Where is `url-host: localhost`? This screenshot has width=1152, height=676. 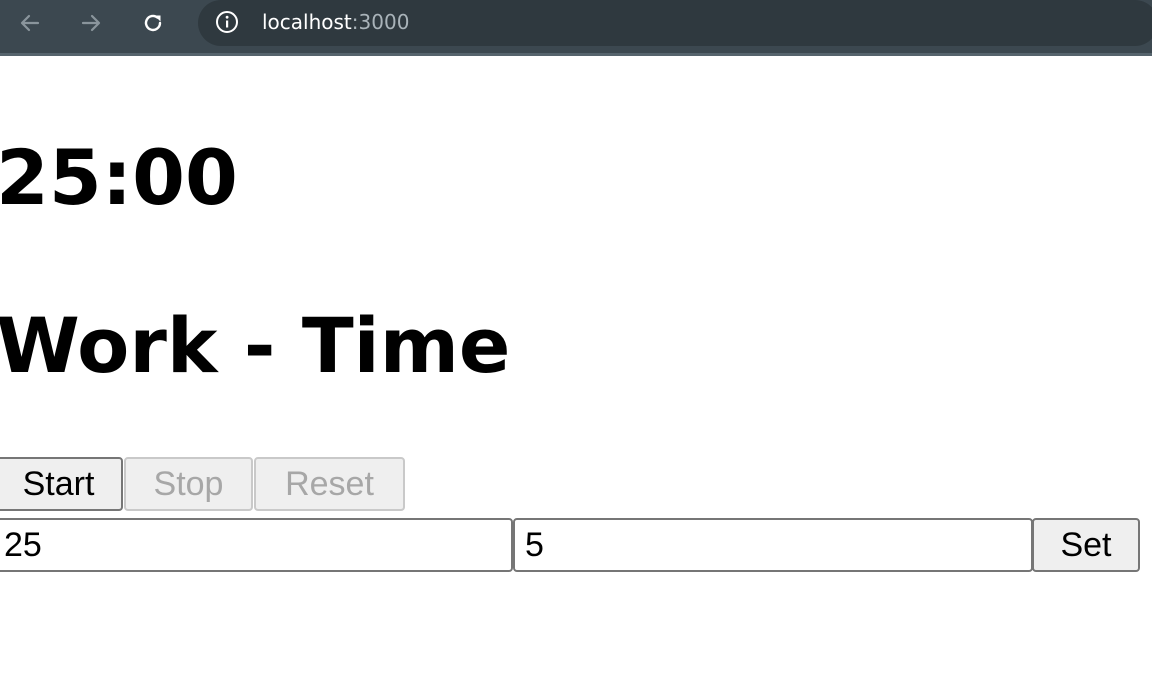
url-host: localhost is located at coordinates (307, 22).